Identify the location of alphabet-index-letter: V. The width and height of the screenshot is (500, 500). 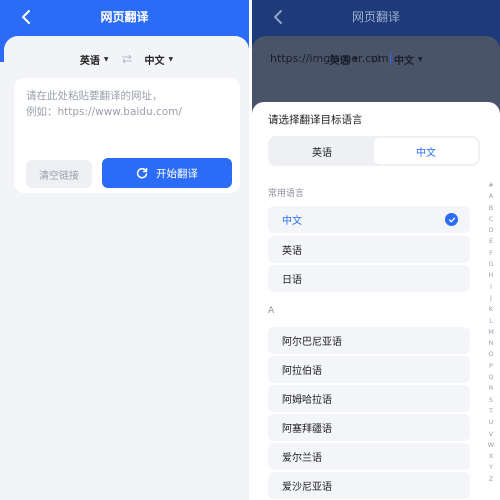
(491, 434).